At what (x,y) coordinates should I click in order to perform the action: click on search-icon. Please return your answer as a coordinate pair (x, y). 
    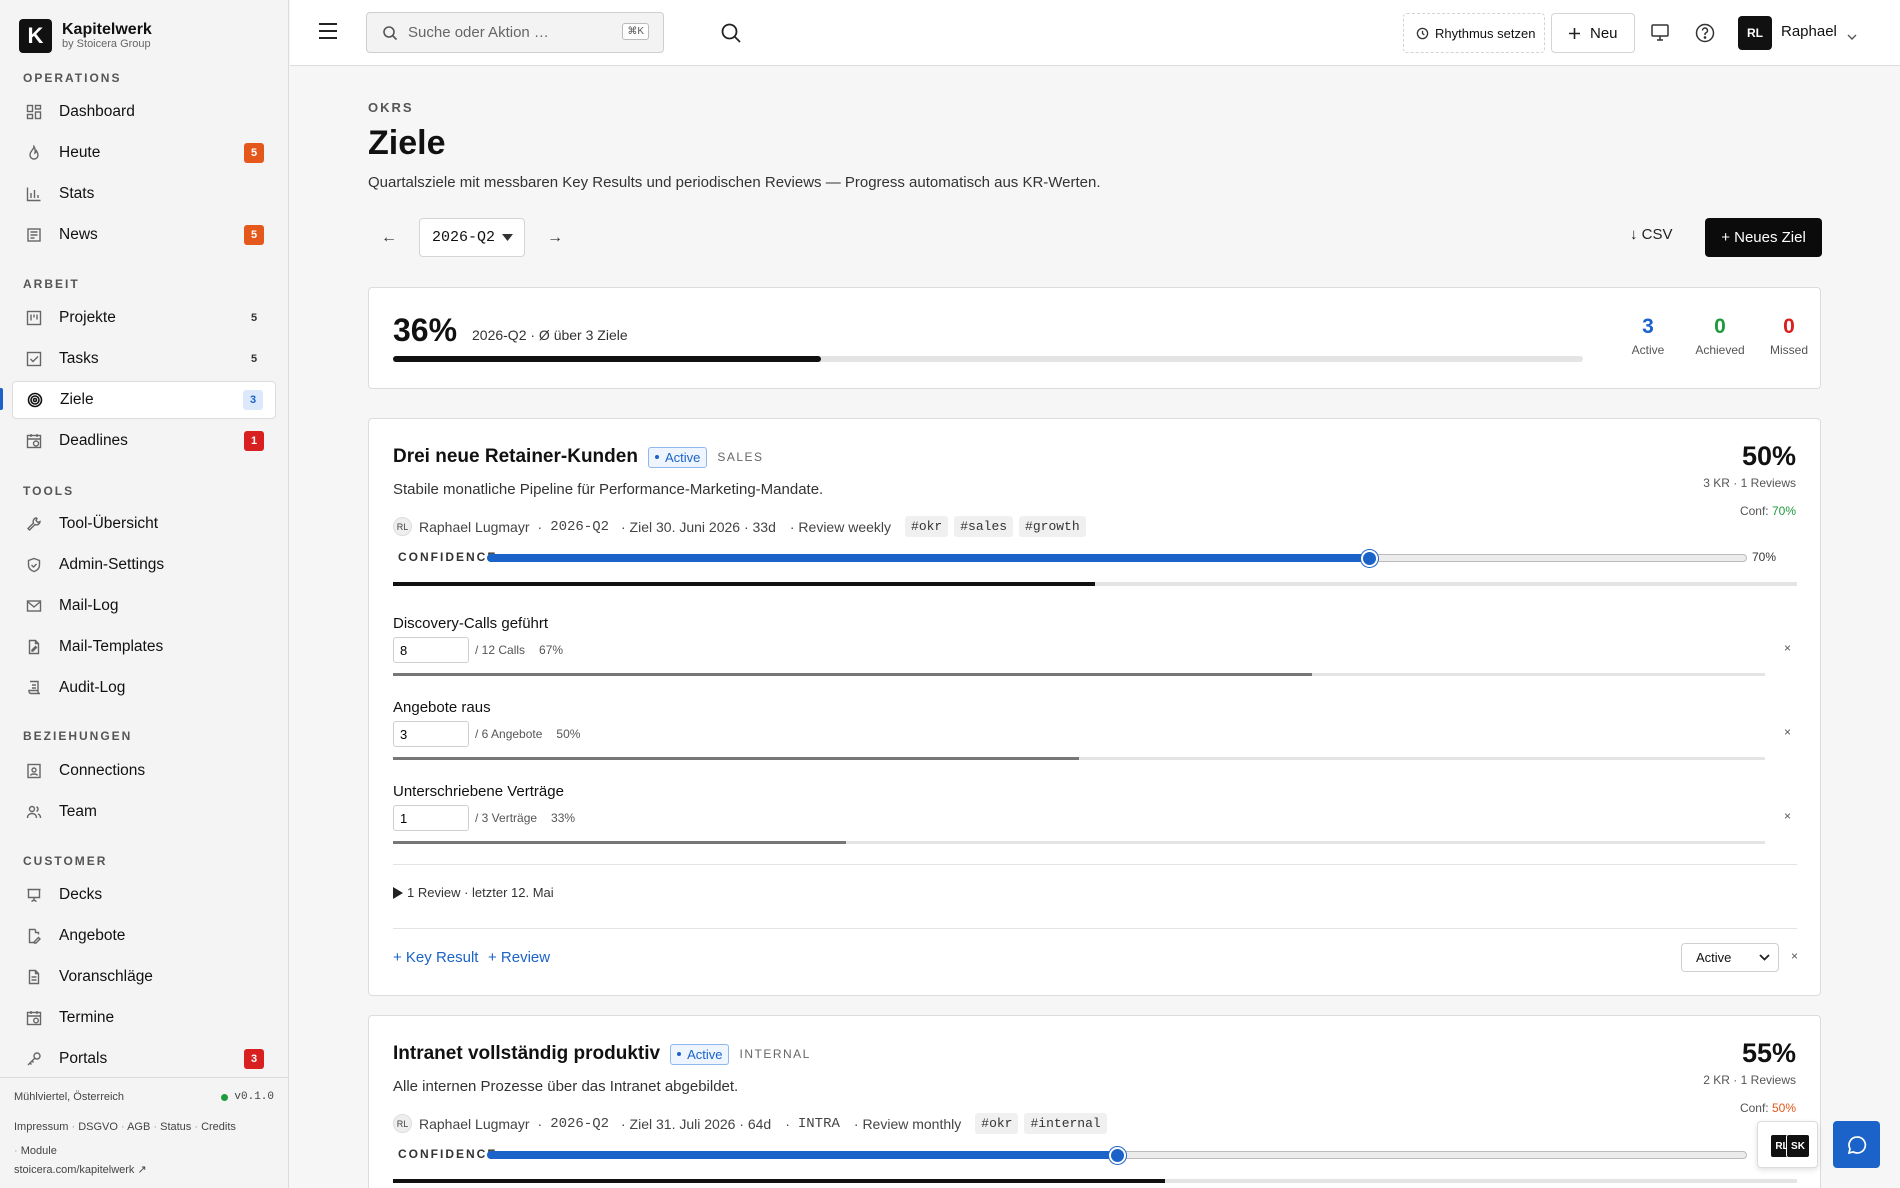
    Looking at the image, I should click on (731, 35).